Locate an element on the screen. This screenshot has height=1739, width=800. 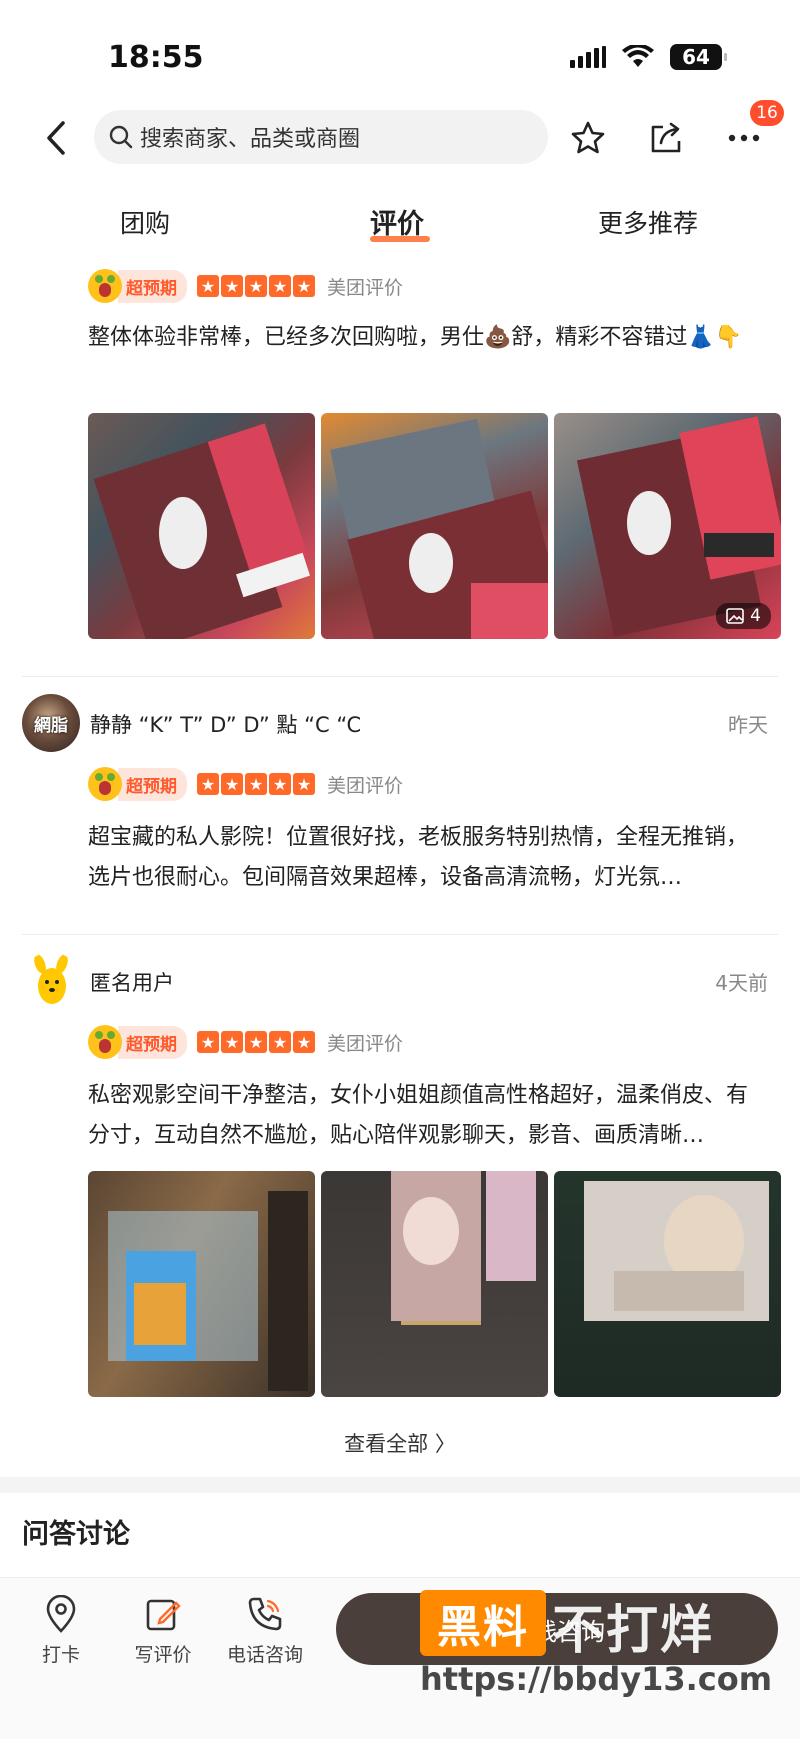
top-navigation: 搜索商家、品类或商圈 is located at coordinates (400, 138).